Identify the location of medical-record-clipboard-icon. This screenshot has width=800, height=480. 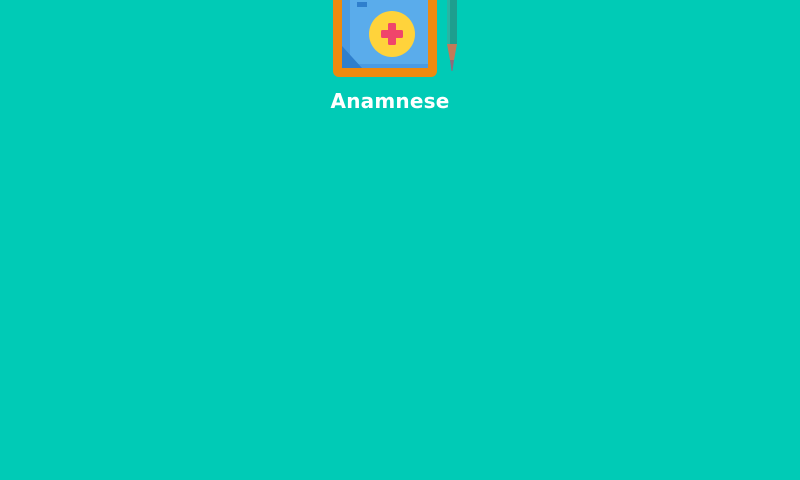
(395, 38).